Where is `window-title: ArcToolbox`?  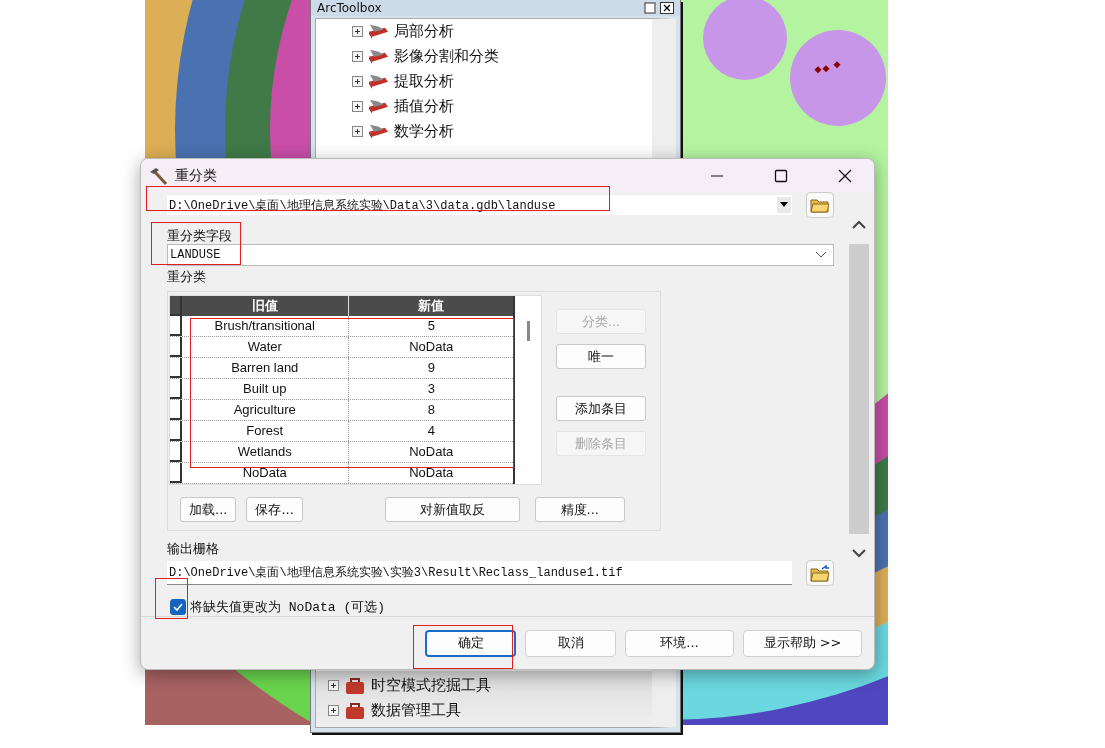
window-title: ArcToolbox is located at coordinates (349, 8).